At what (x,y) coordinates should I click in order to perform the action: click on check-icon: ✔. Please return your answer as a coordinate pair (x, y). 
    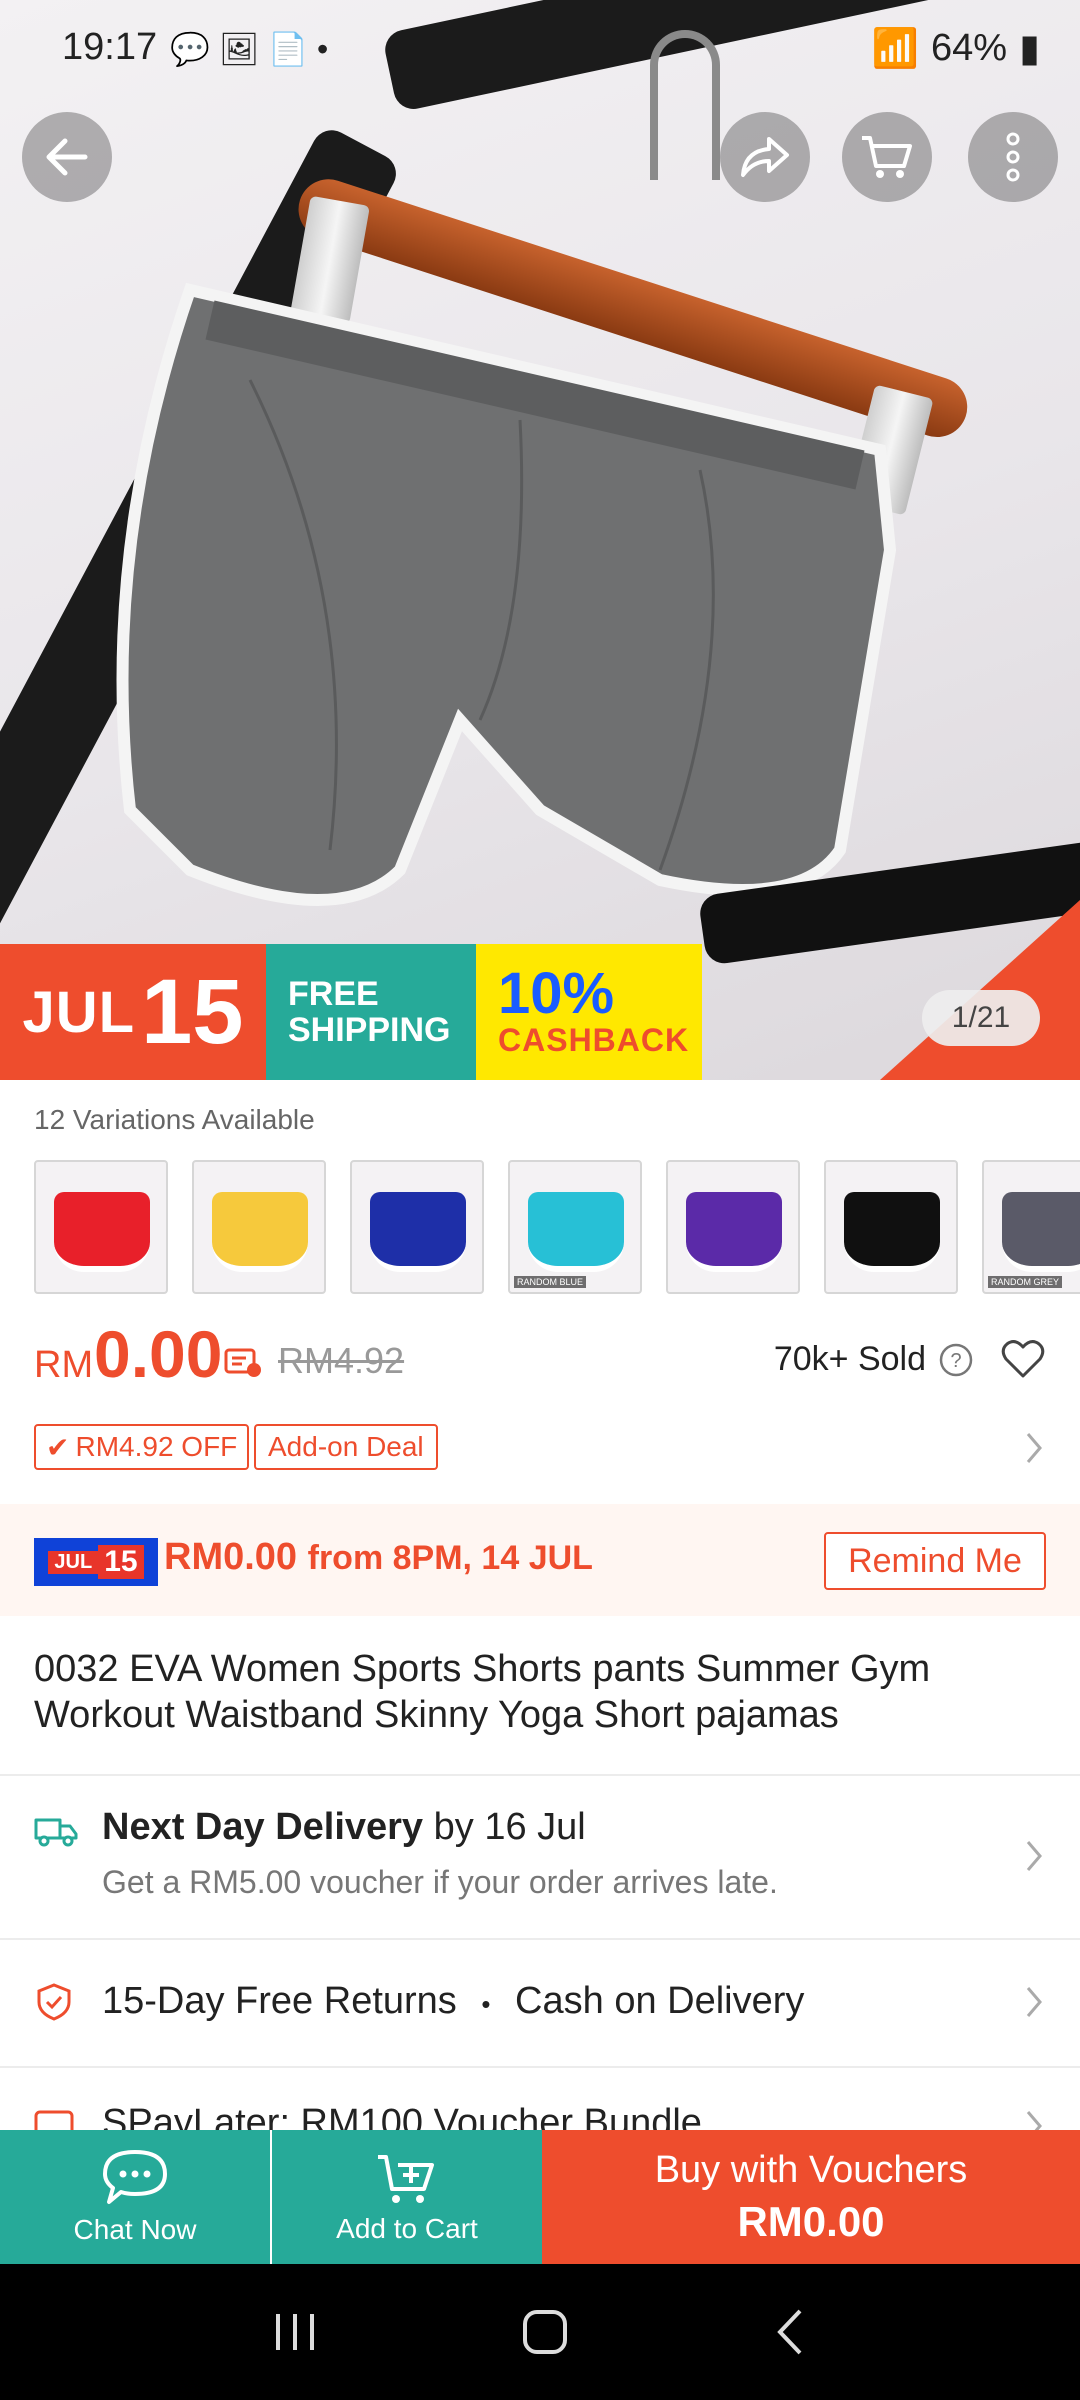
    Looking at the image, I should click on (58, 1447).